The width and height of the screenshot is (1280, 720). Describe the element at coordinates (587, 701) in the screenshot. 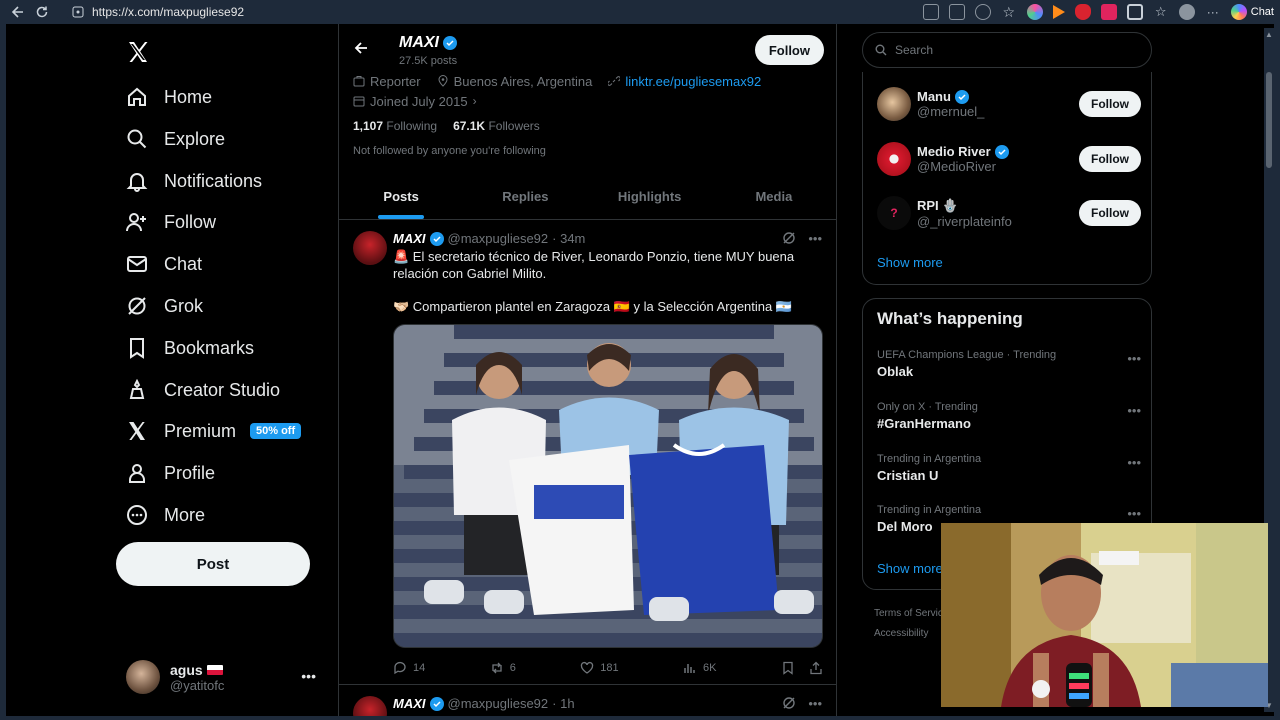

I see `tweet: MAXI @maxpugliese92 · 1h •••` at that location.